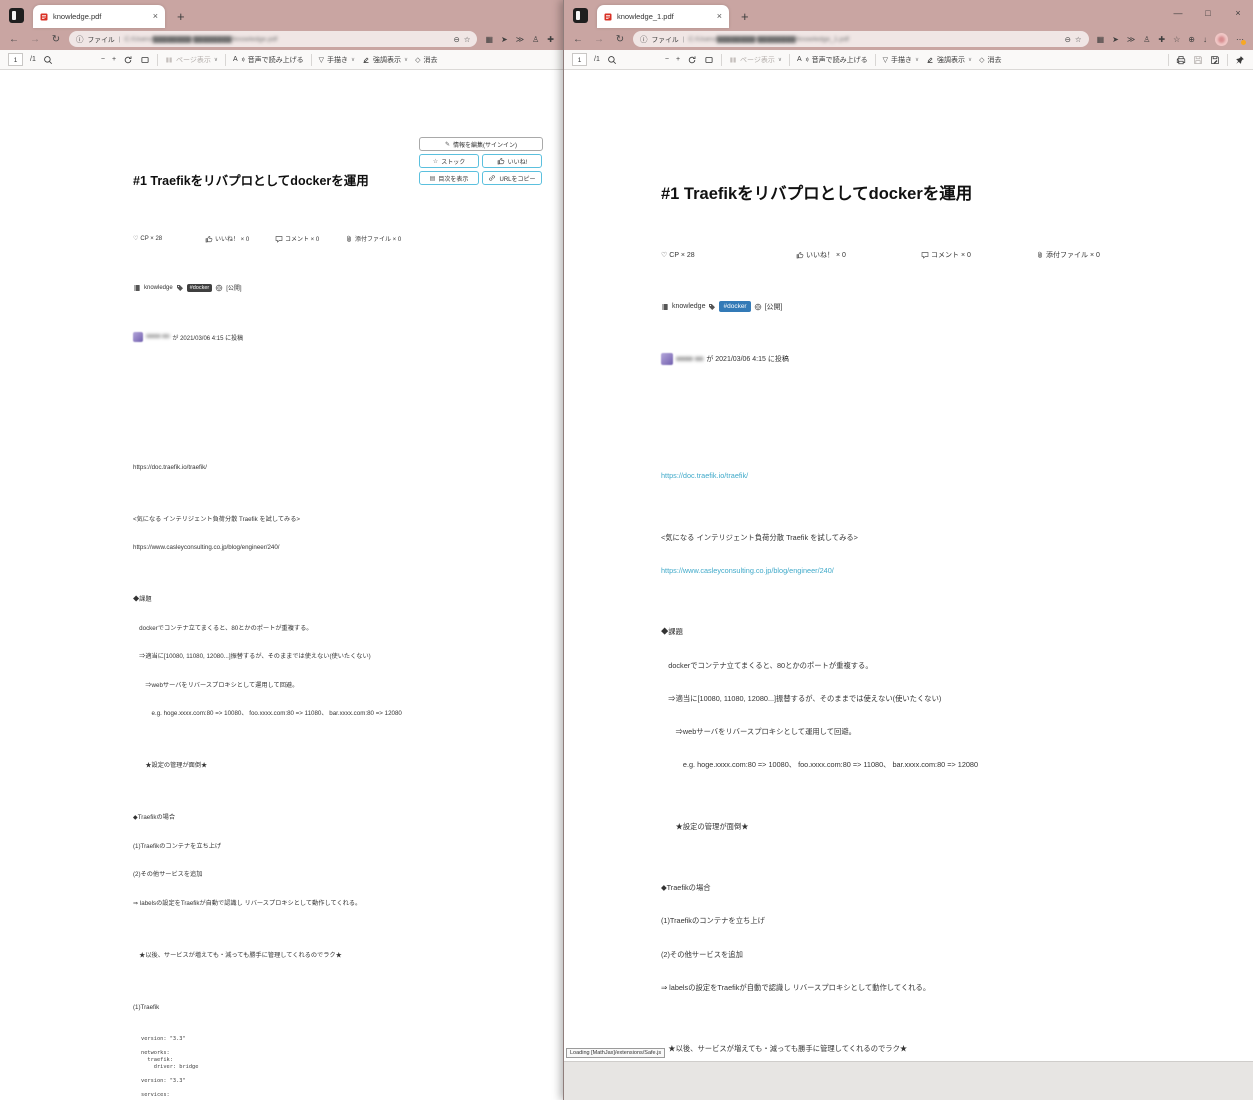 This screenshot has height=1100, width=1253. I want to click on article-stats: ♡ CP × 28 いいね！ × 0 コメント × 0 添付ファイル × 0, so click(338, 238).